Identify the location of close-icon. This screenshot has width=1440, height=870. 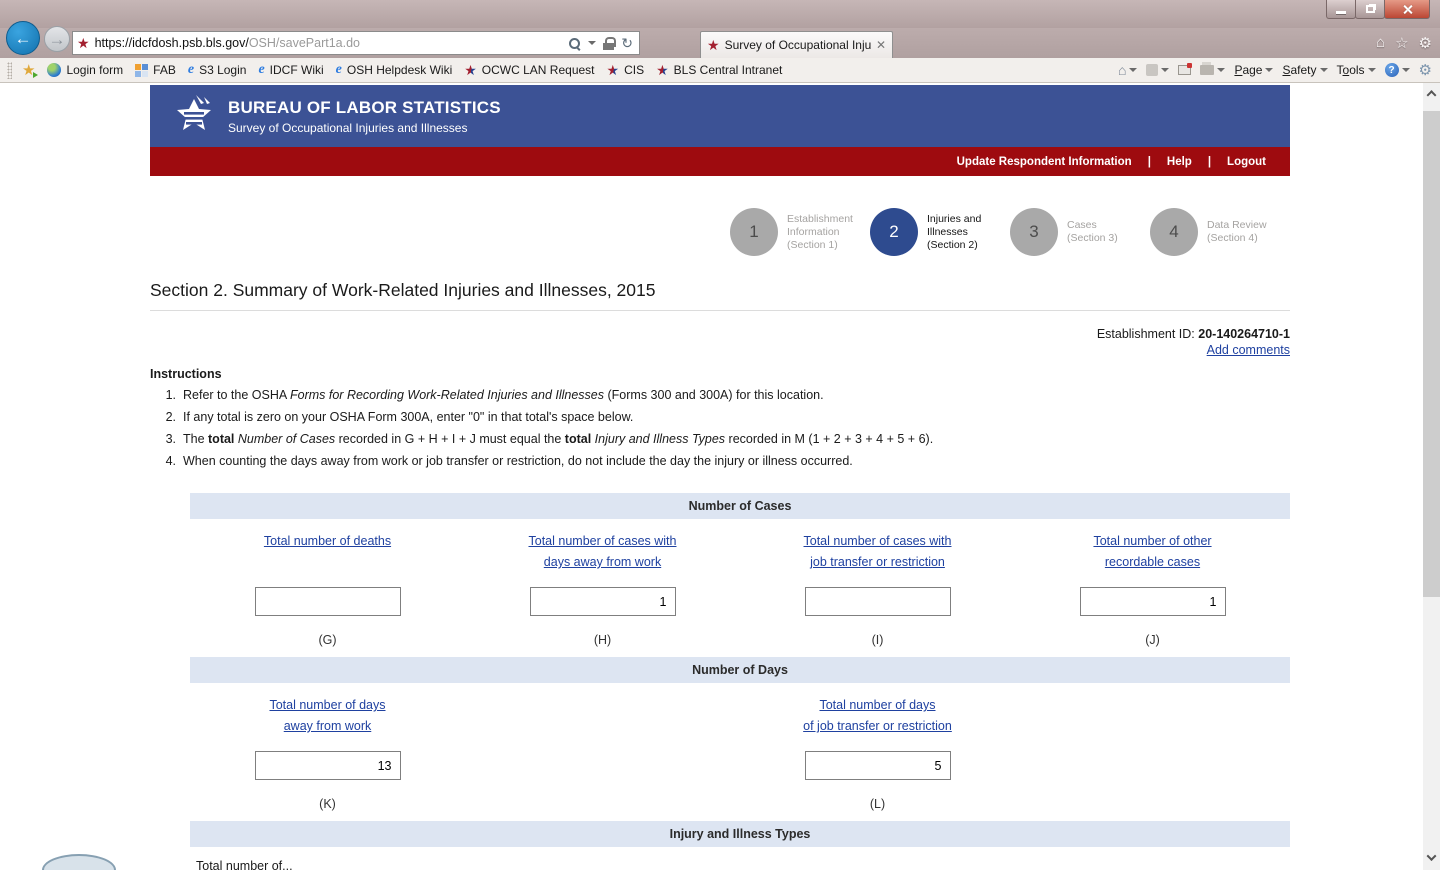
(1407, 9).